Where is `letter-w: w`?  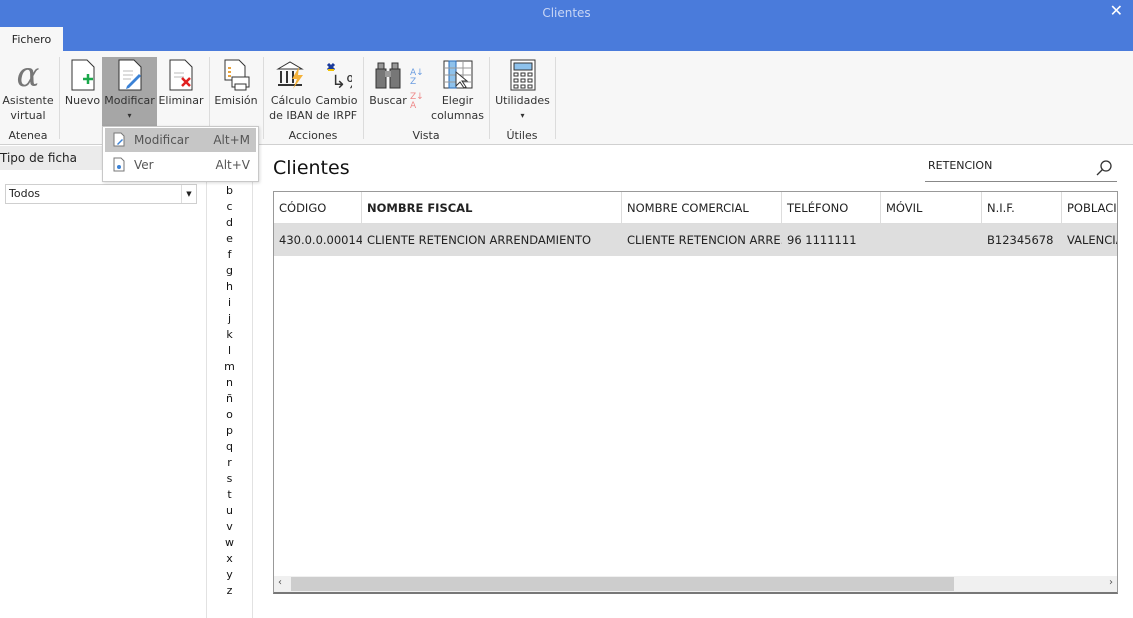 letter-w: w is located at coordinates (229, 542).